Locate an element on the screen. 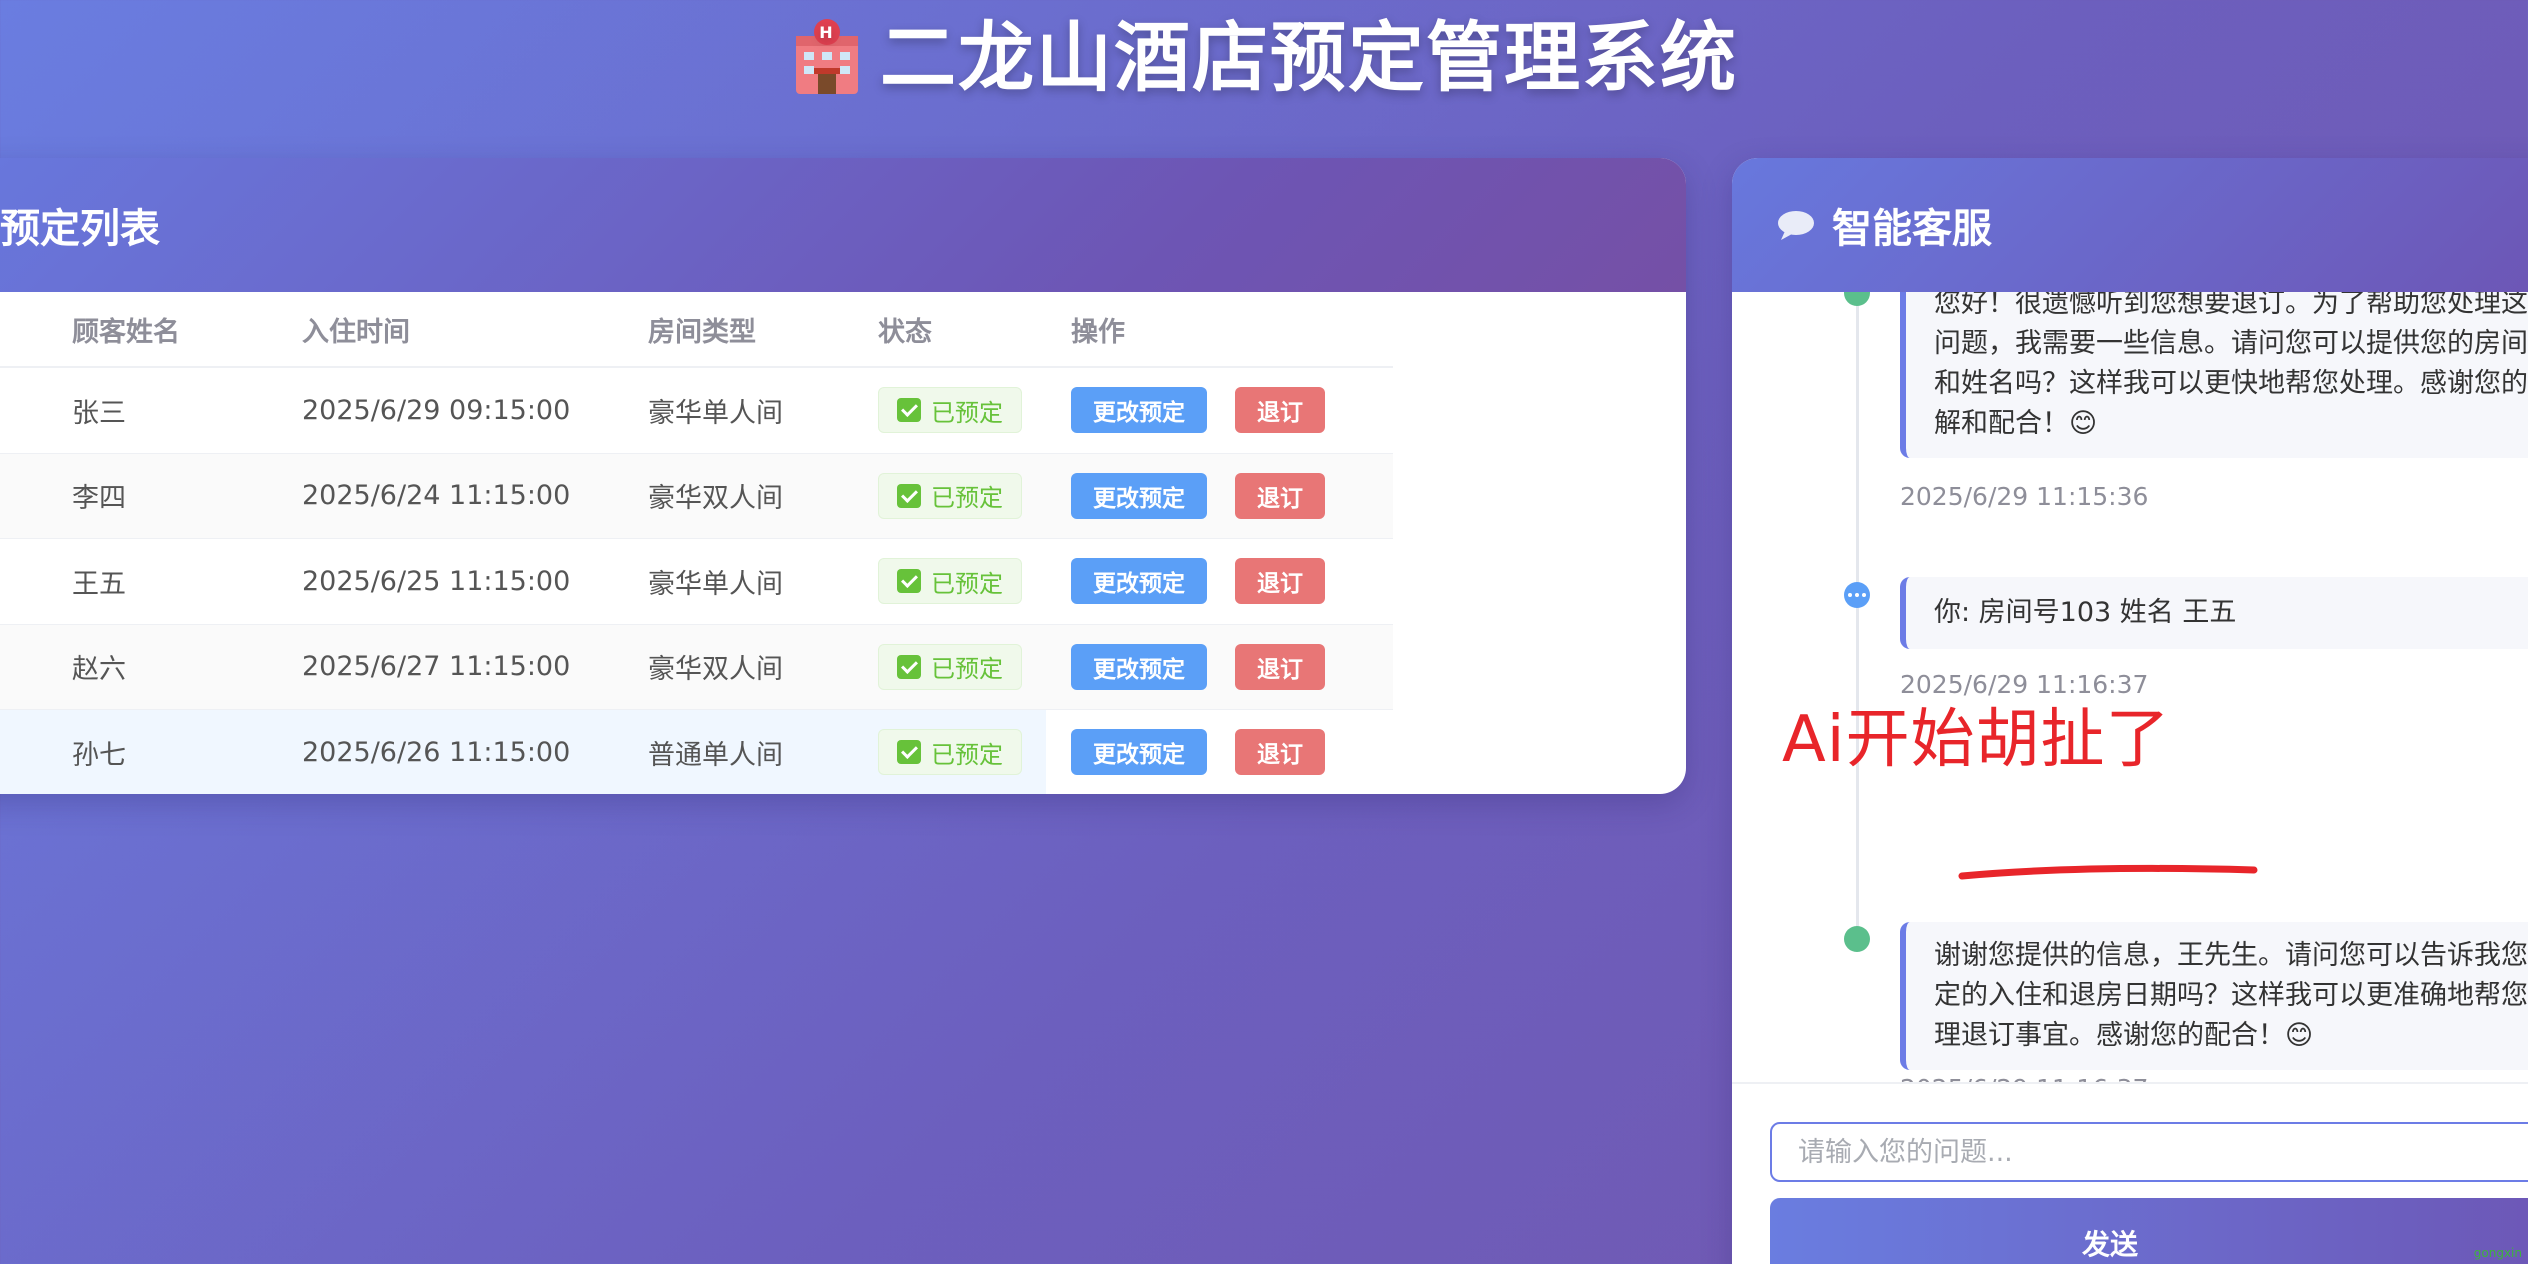 This screenshot has height=1264, width=2528. chat-message-user: 你: 房间号103 姓名 王五 is located at coordinates (2214, 613).